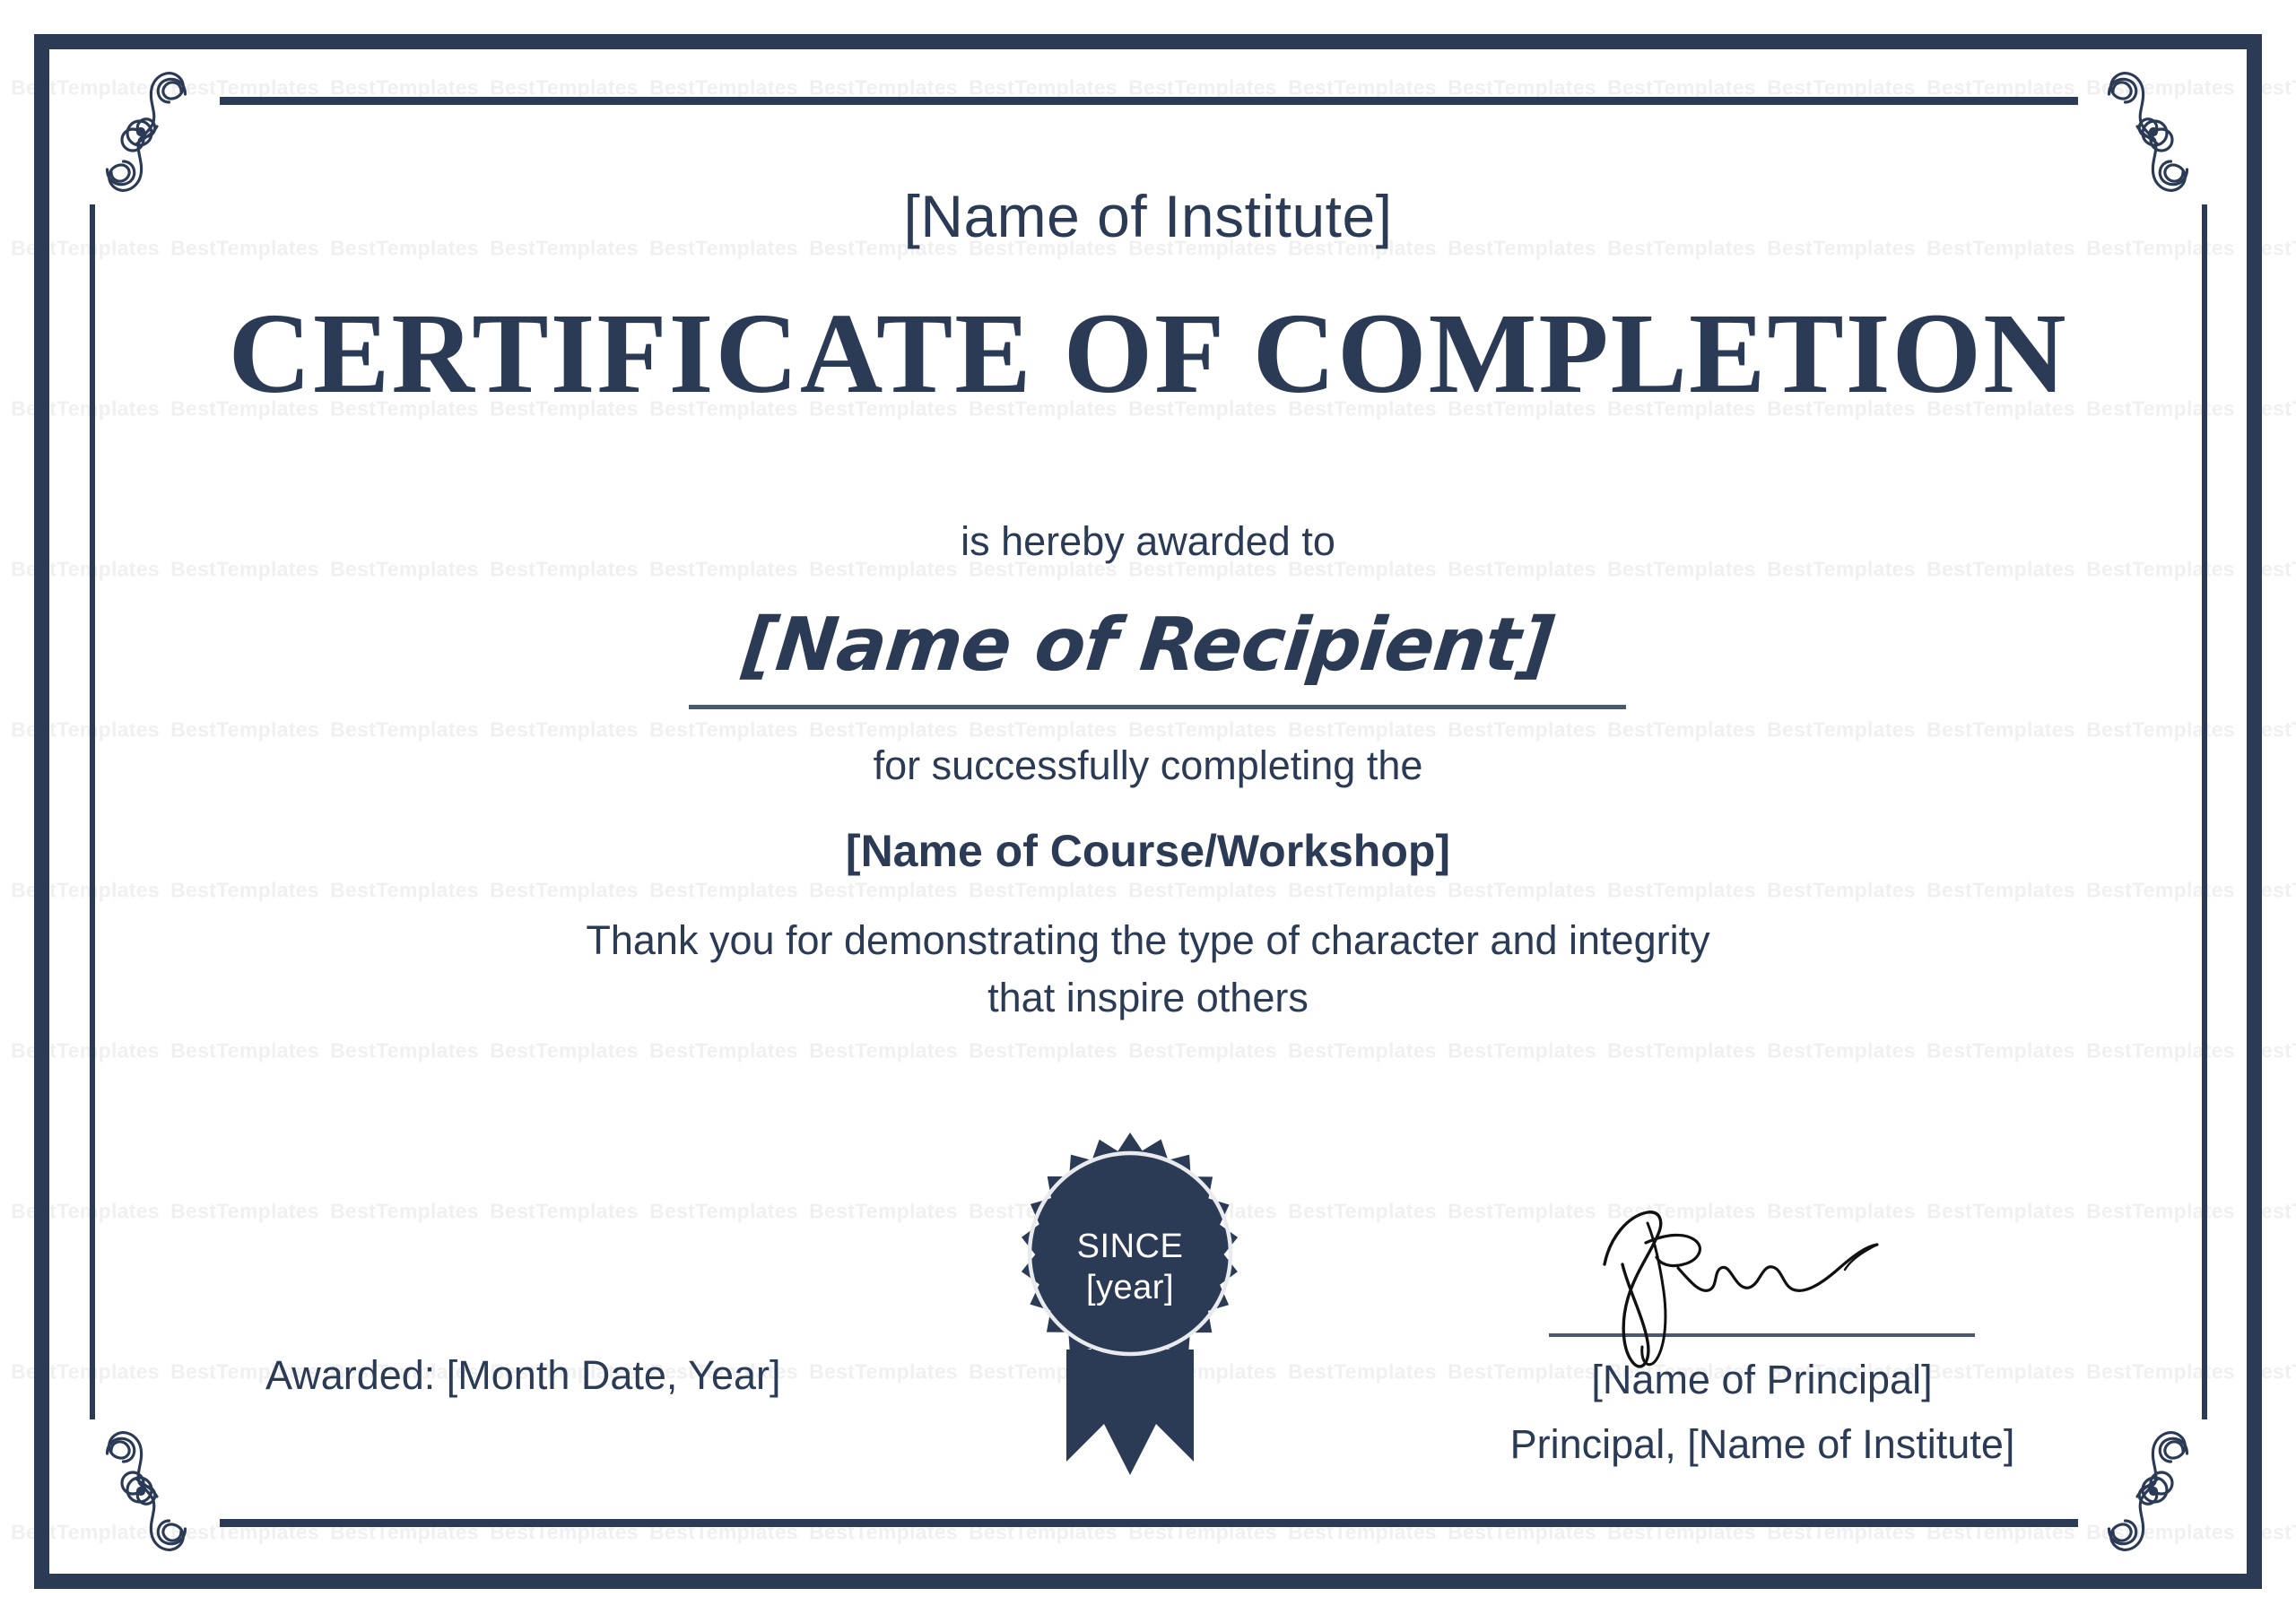 The width and height of the screenshot is (2296, 1623). I want to click on principal-title: Principal, [Name of Institute], so click(1762, 1444).